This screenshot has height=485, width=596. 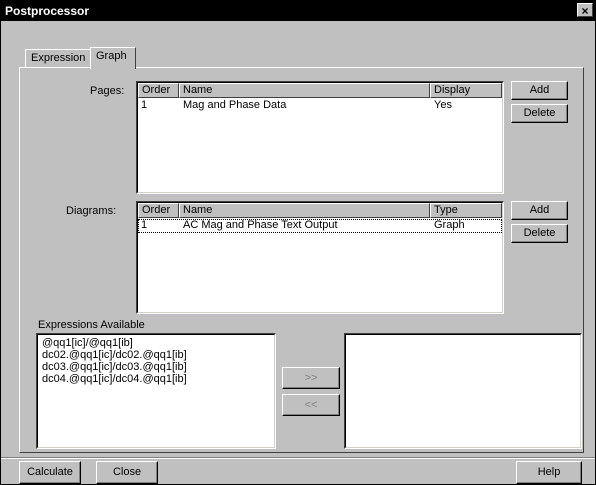 I want to click on pages-row-name: Mag and Phase Data, so click(x=235, y=105).